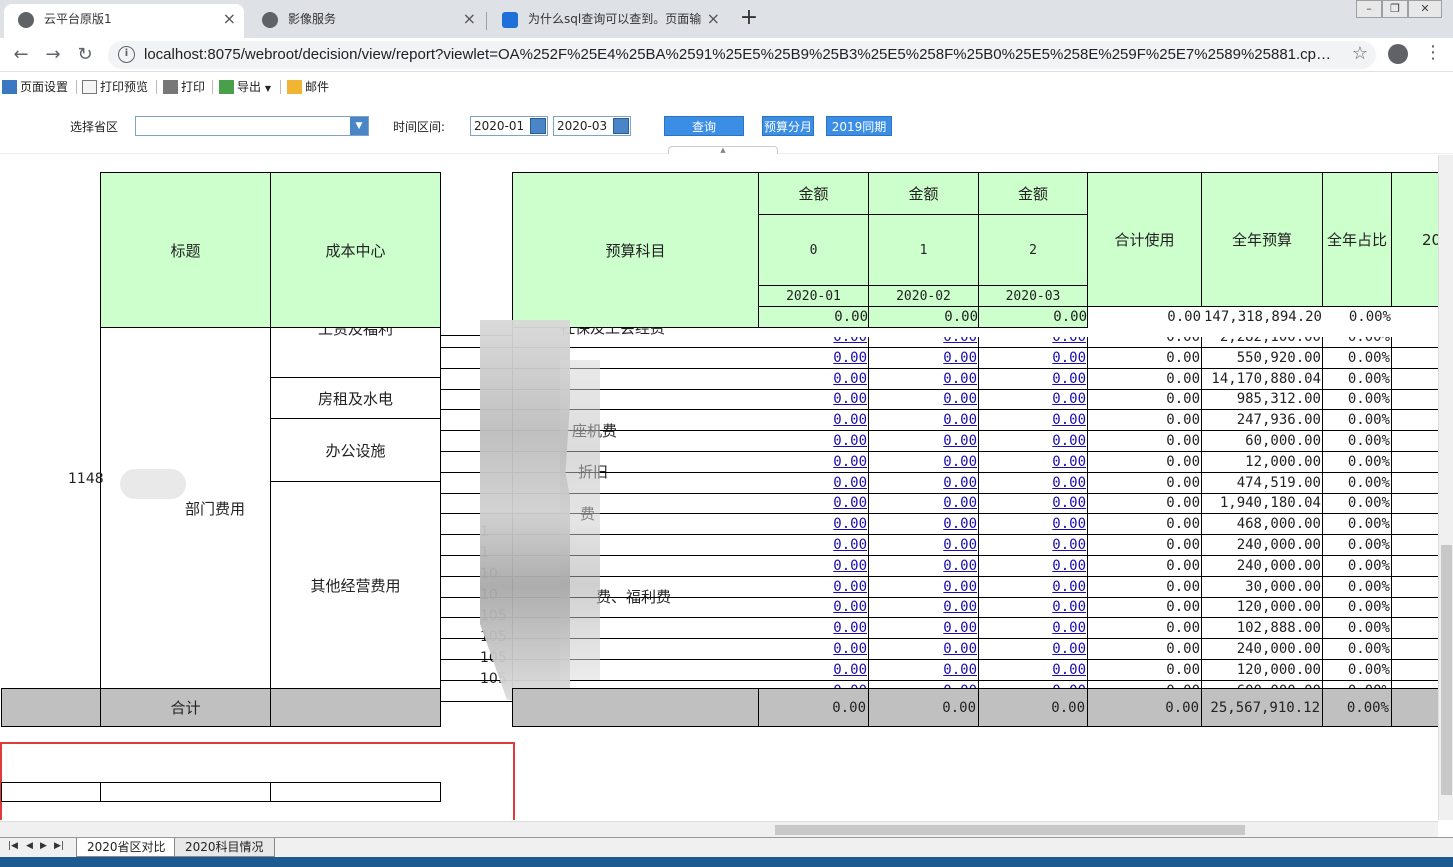  I want to click on vertical-scrollbar, so click(1445, 487).